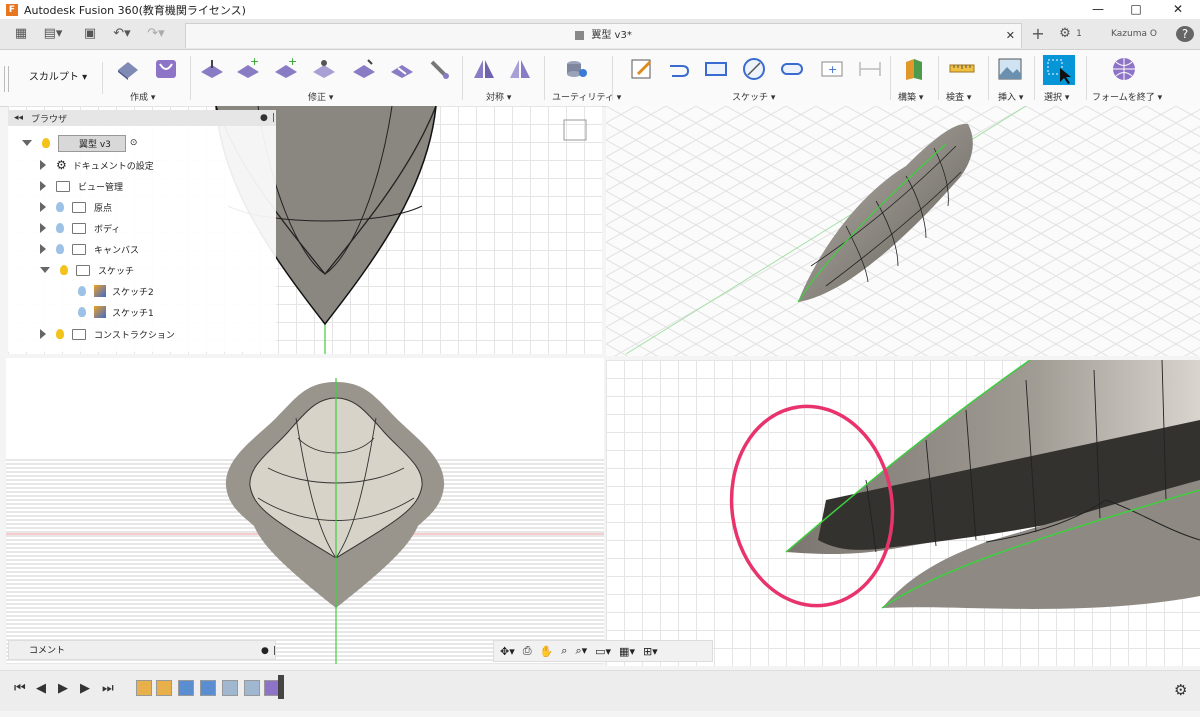 The width and height of the screenshot is (1200, 717). I want to click on minimize-button: —, so click(1098, 9).